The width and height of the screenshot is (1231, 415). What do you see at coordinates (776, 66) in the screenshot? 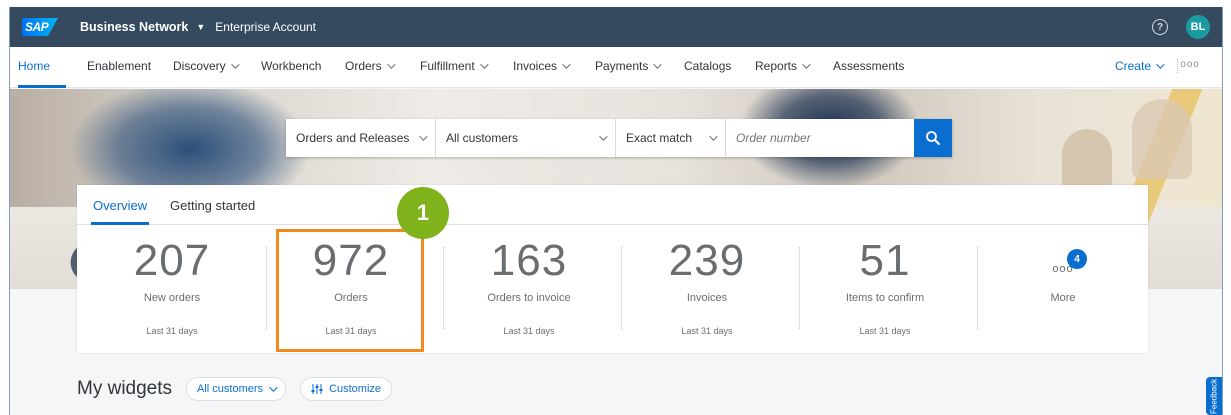
I see `nav-label: Reports` at bounding box center [776, 66].